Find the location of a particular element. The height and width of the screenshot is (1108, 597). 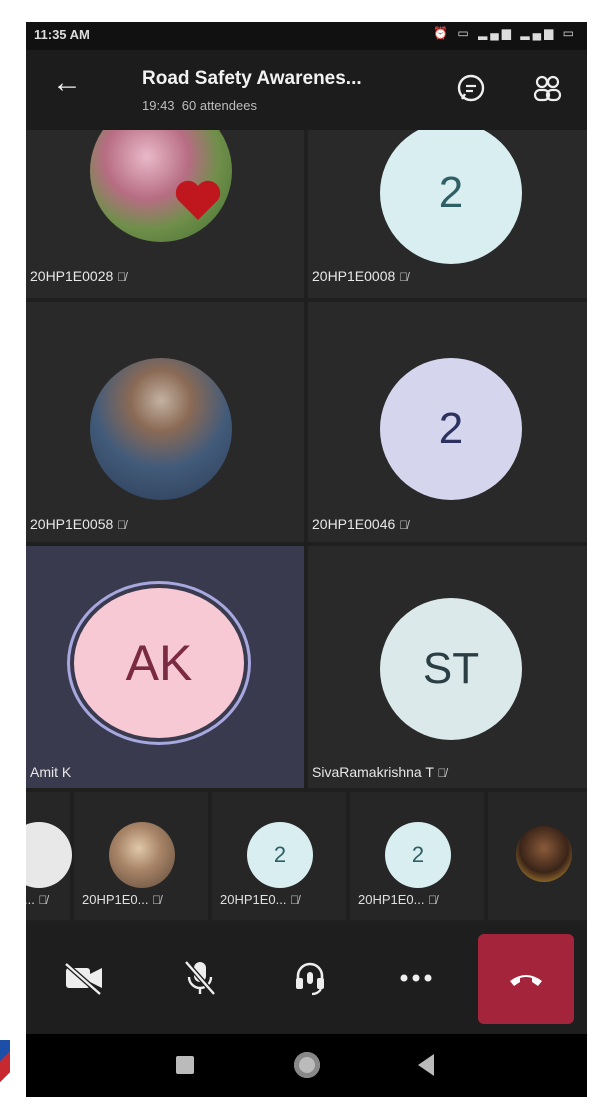

strip-tile: ... 🎙̸ is located at coordinates (49, 856).